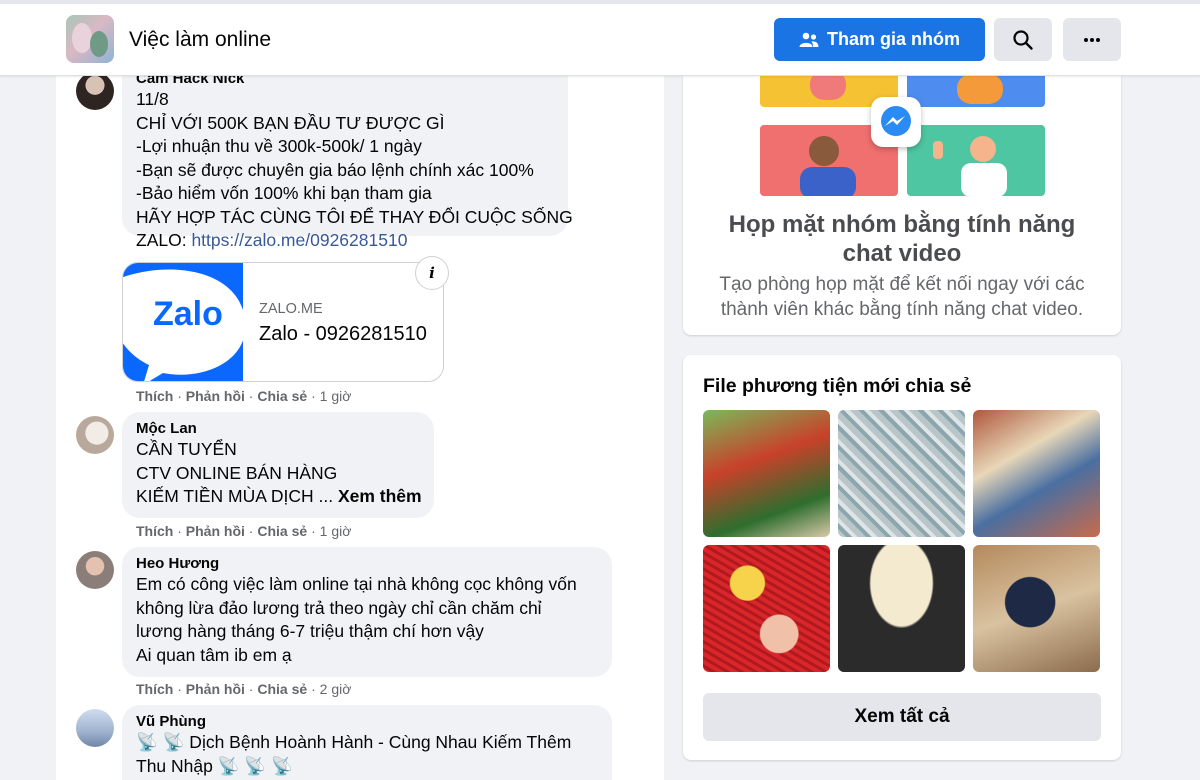  Describe the element at coordinates (902, 253) in the screenshot. I see `video-chat-title-line: chat video` at that location.